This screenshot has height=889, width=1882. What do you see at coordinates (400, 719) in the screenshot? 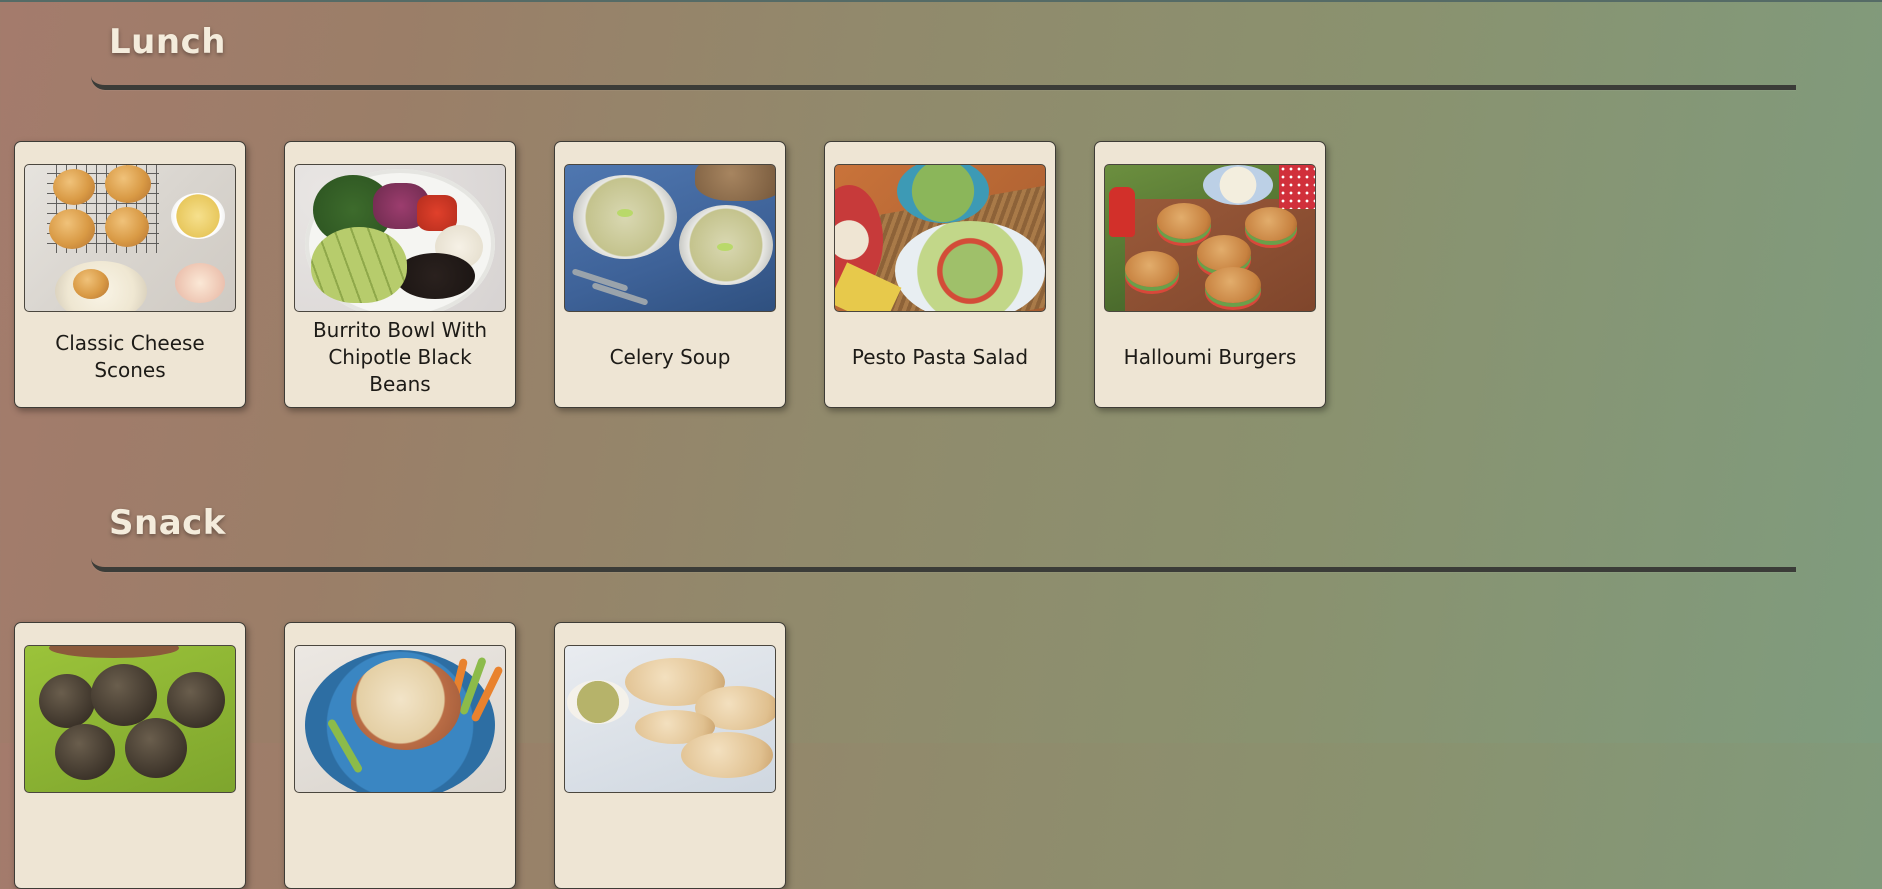
I see `hummus-photo` at bounding box center [400, 719].